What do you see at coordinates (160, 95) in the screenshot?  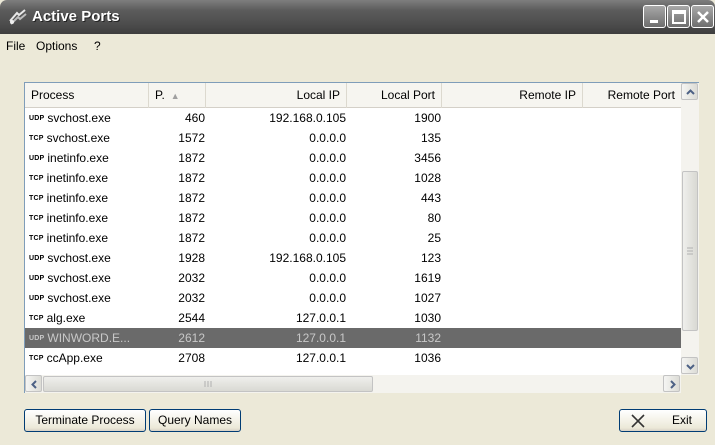 I see `column-label-pid: P.` at bounding box center [160, 95].